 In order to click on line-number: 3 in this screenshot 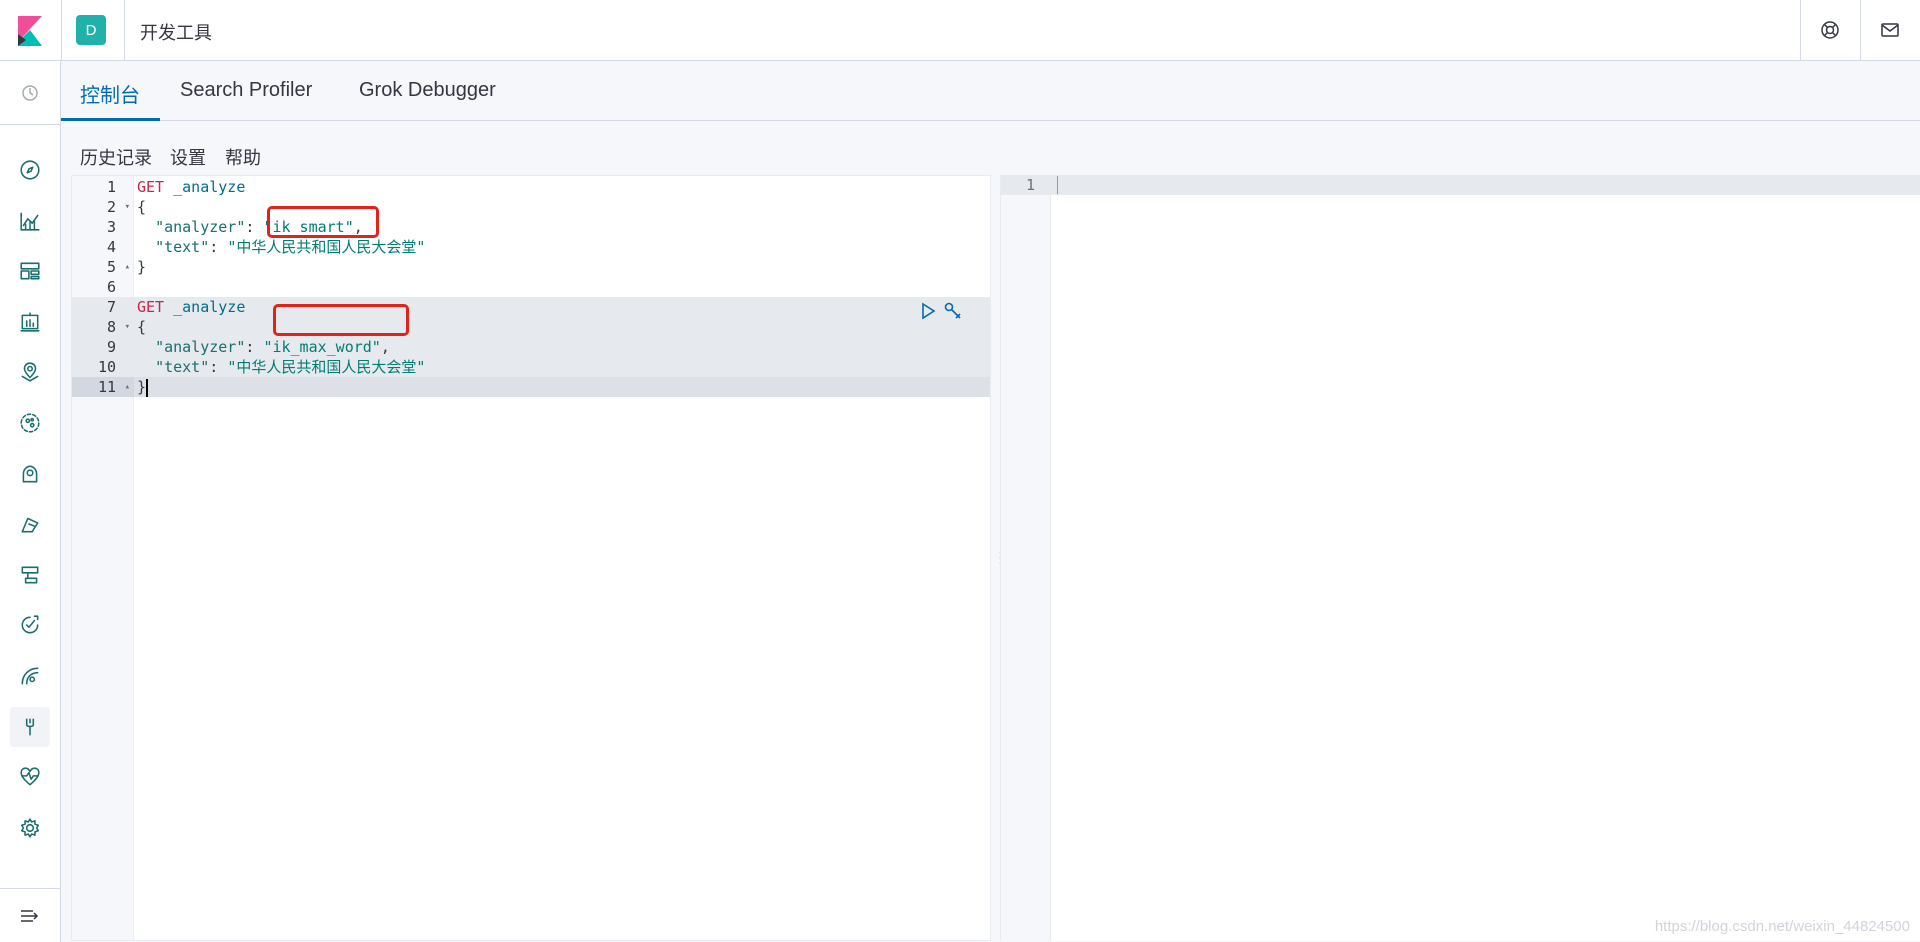, I will do `click(111, 227)`.